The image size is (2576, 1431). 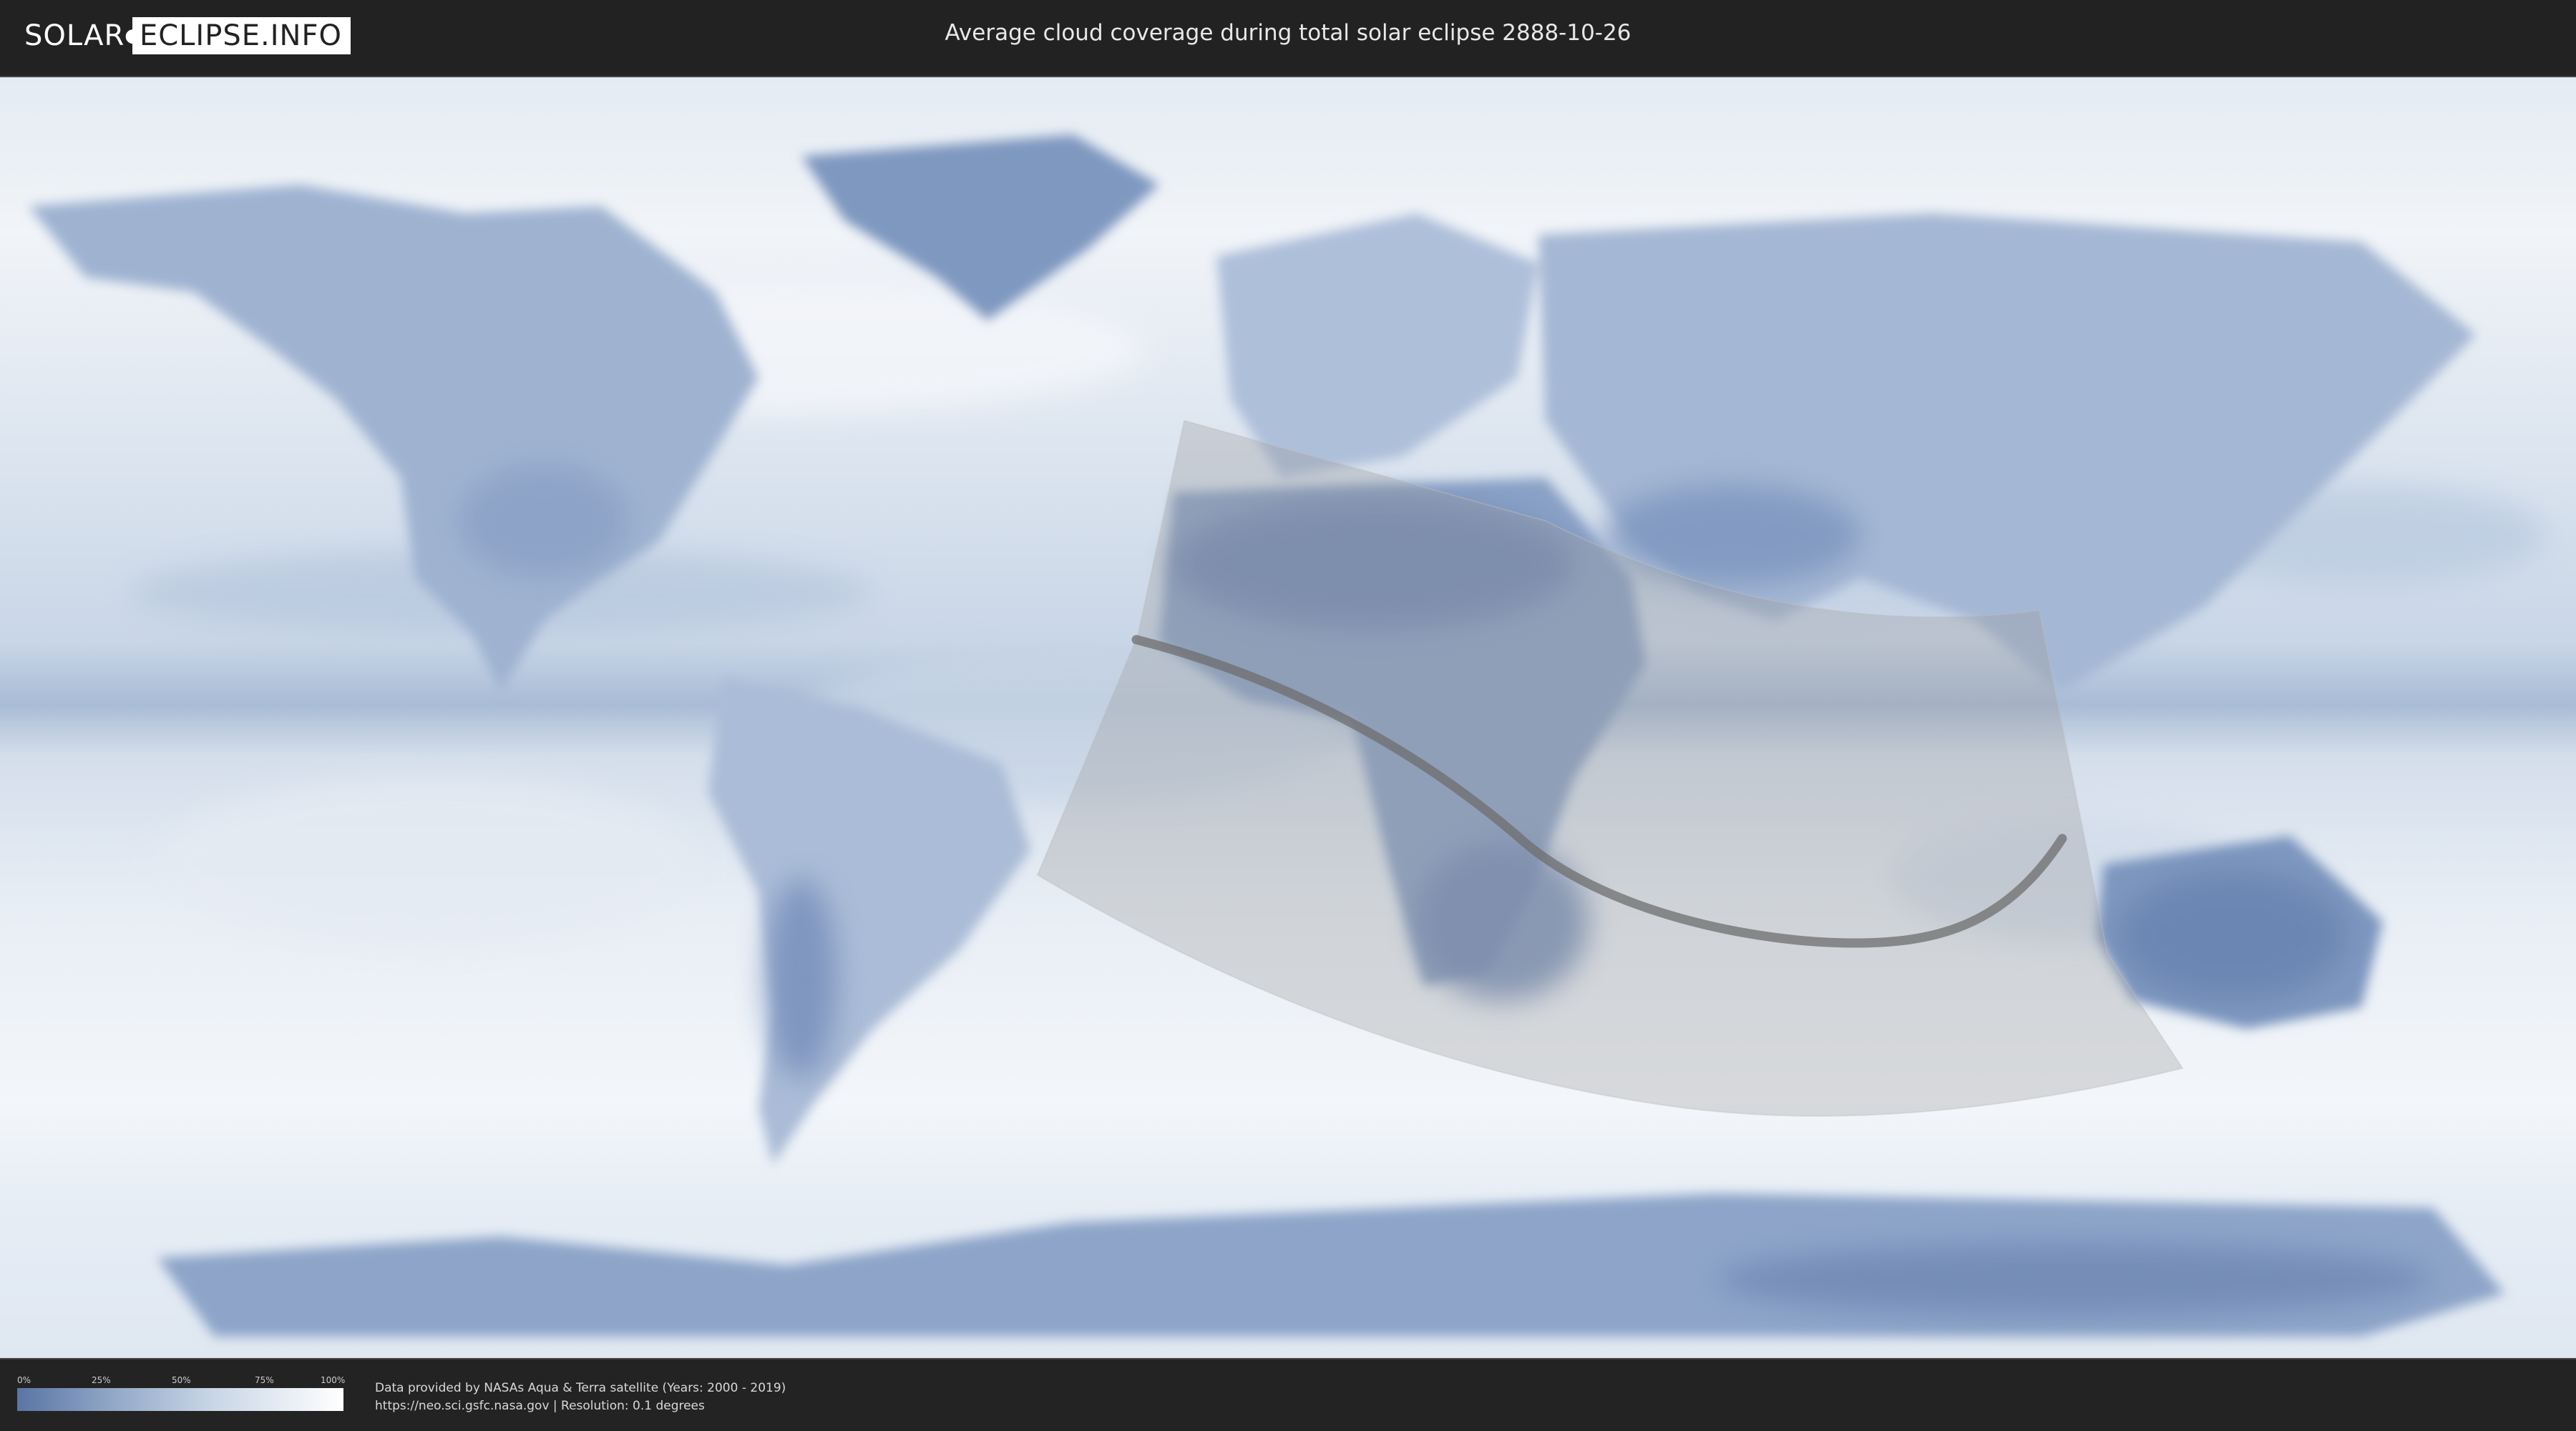 I want to click on legend-tick: 50%, so click(x=181, y=1380).